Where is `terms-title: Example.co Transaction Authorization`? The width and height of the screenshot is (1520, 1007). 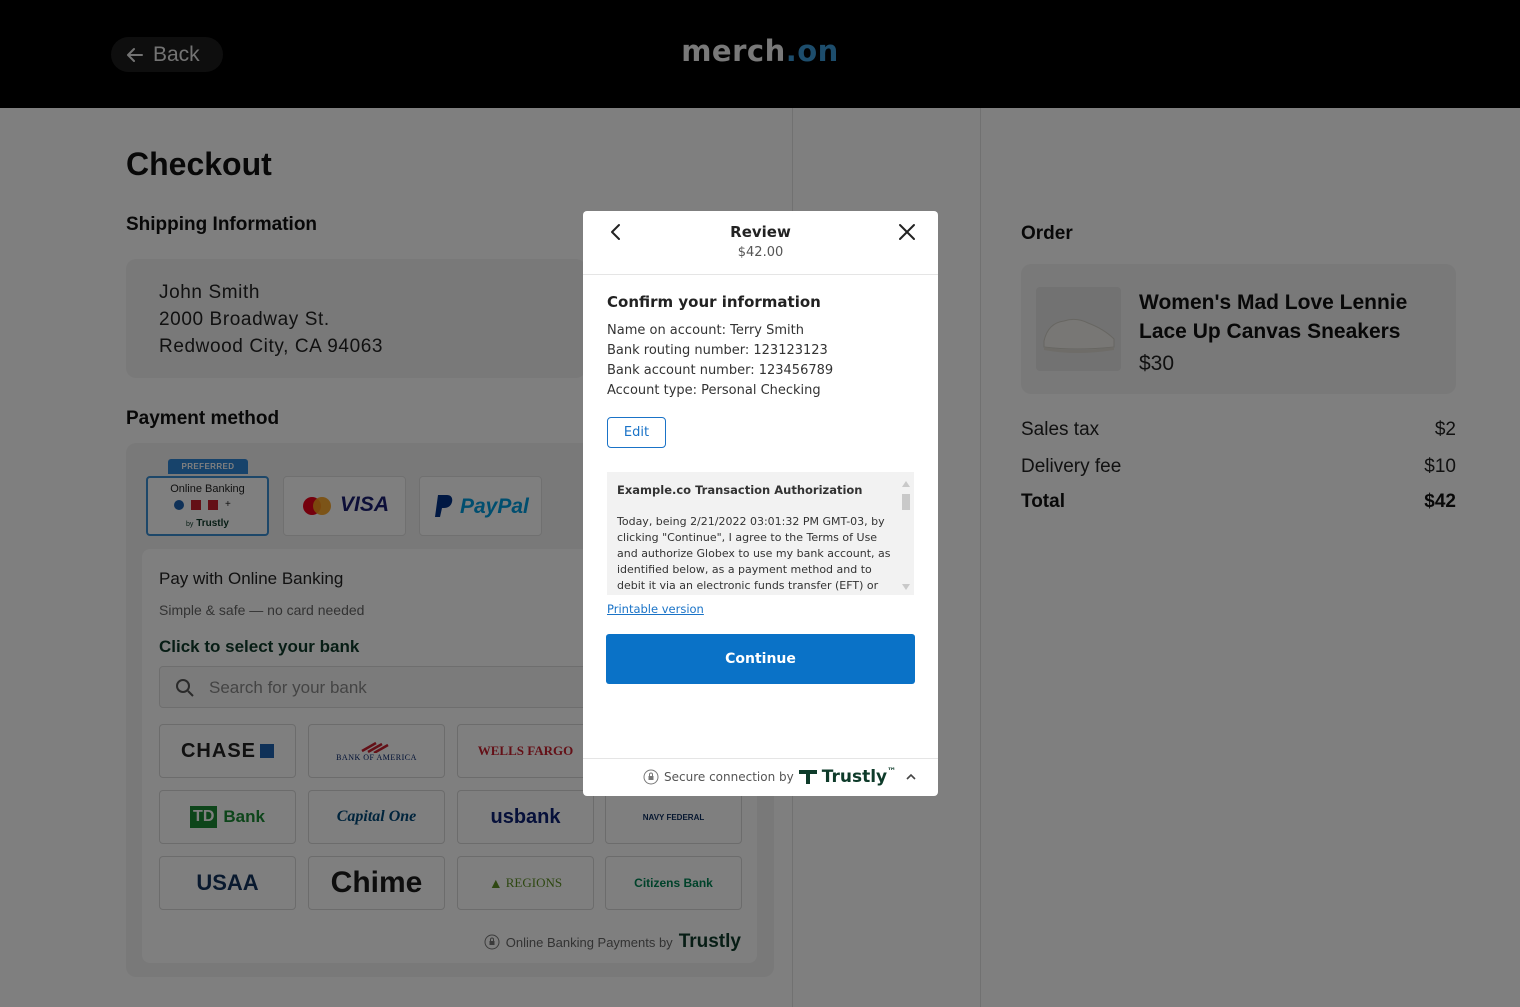 terms-title: Example.co Transaction Authorization is located at coordinates (740, 490).